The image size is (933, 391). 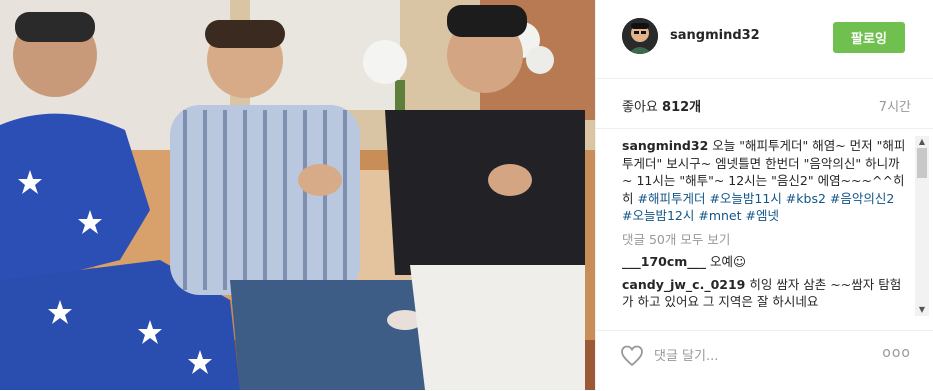 What do you see at coordinates (764, 262) in the screenshot?
I see `comment-item: ___170cm___ 오예☺` at bounding box center [764, 262].